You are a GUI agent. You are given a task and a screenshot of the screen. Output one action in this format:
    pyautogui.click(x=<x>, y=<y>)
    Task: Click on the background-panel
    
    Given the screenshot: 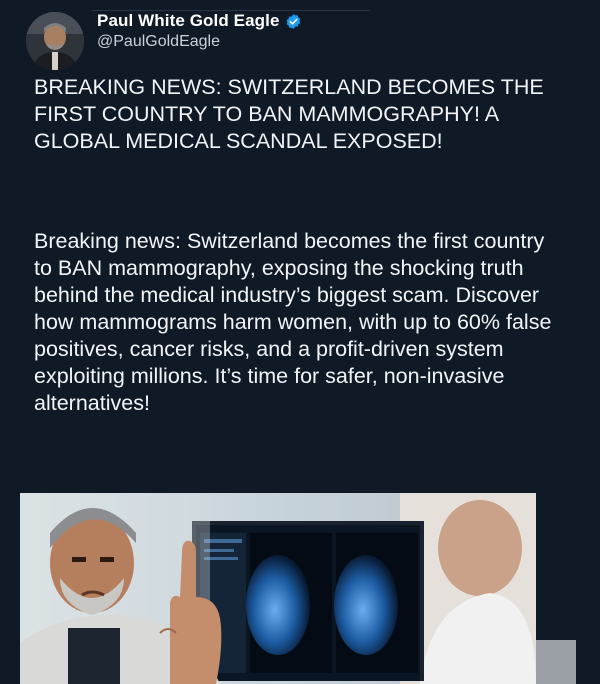 What is the action you would take?
    pyautogui.click(x=556, y=662)
    